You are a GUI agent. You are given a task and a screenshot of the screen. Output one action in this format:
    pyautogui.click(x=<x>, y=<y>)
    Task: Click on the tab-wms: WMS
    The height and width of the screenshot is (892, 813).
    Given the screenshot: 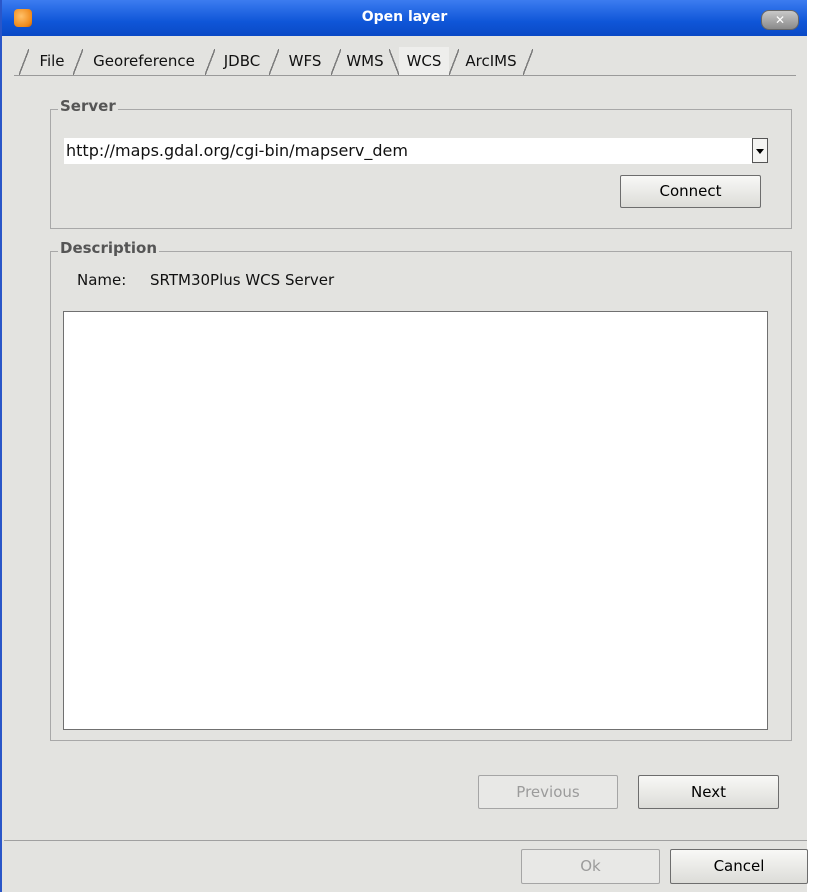 What is the action you would take?
    pyautogui.click(x=365, y=61)
    